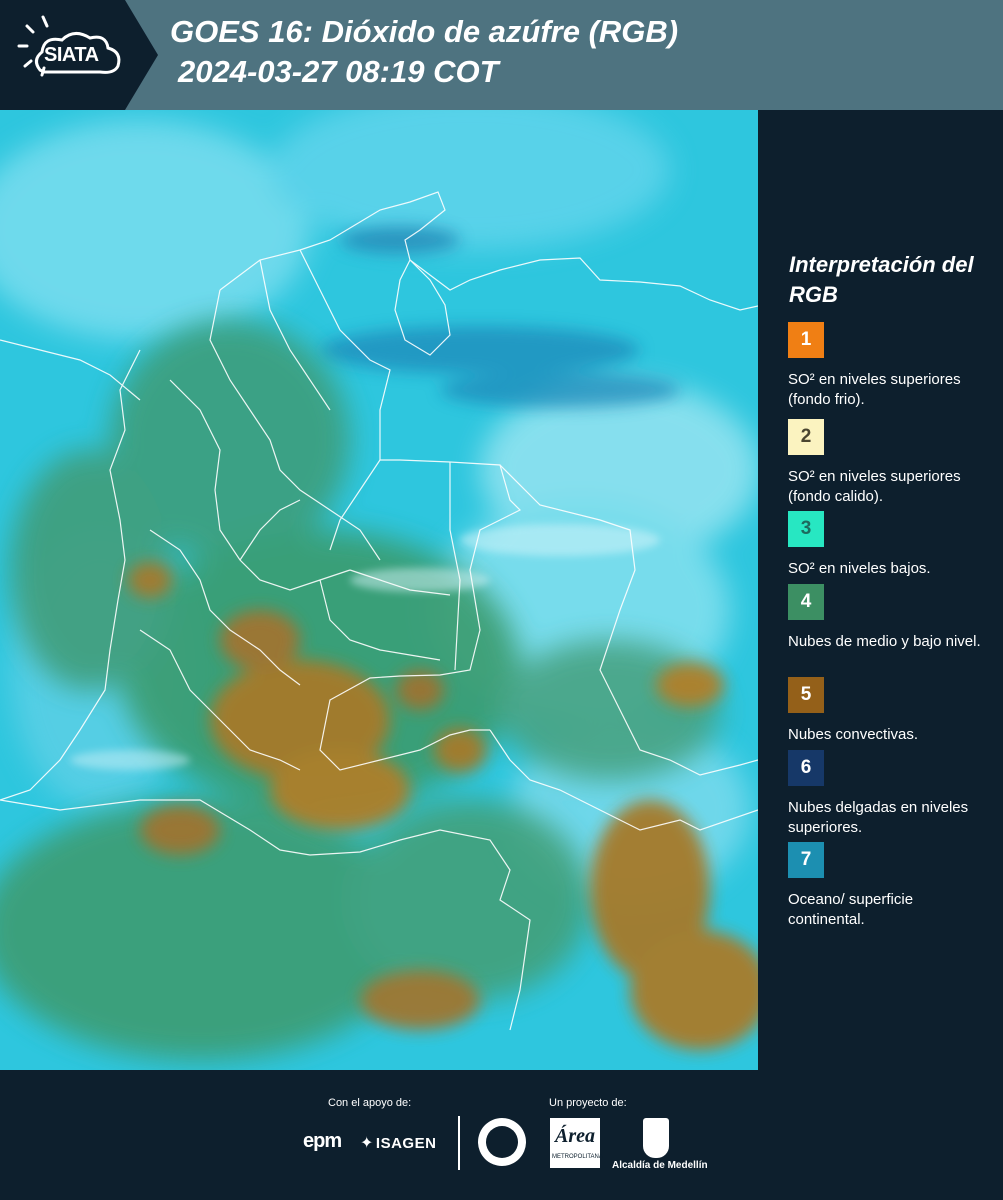  What do you see at coordinates (878, 817) in the screenshot?
I see `legend-label-6: Nubes delgadas en niveles superiores.` at bounding box center [878, 817].